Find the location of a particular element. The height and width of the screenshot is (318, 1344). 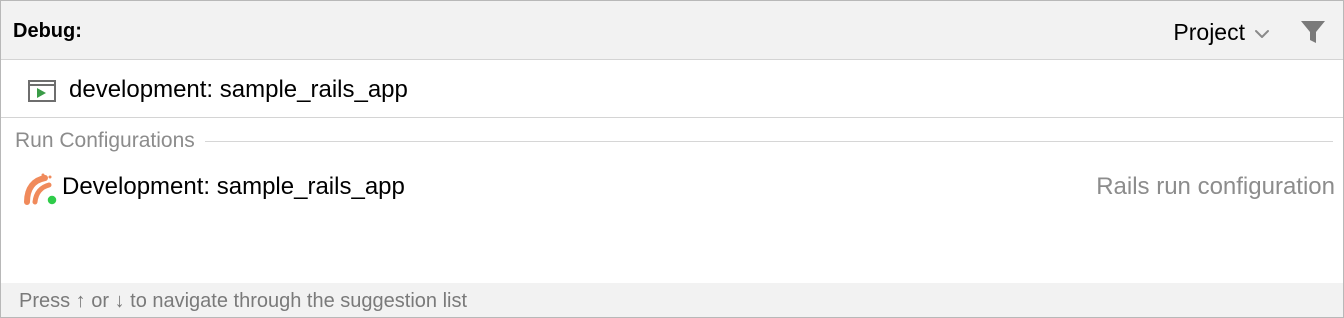

item-type: Rails run configuration is located at coordinates (1215, 186).